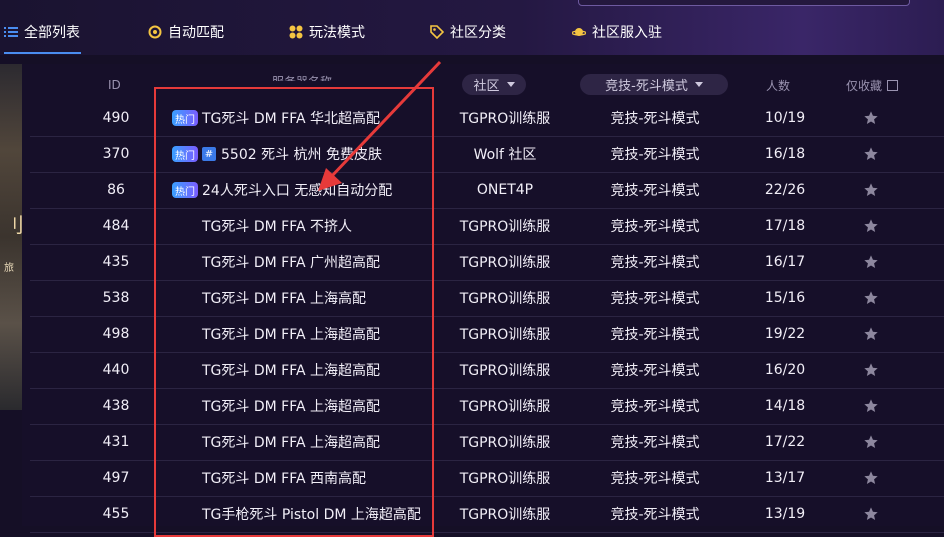 The image size is (944, 537). What do you see at coordinates (116, 226) in the screenshot?
I see `server-id: 484` at bounding box center [116, 226].